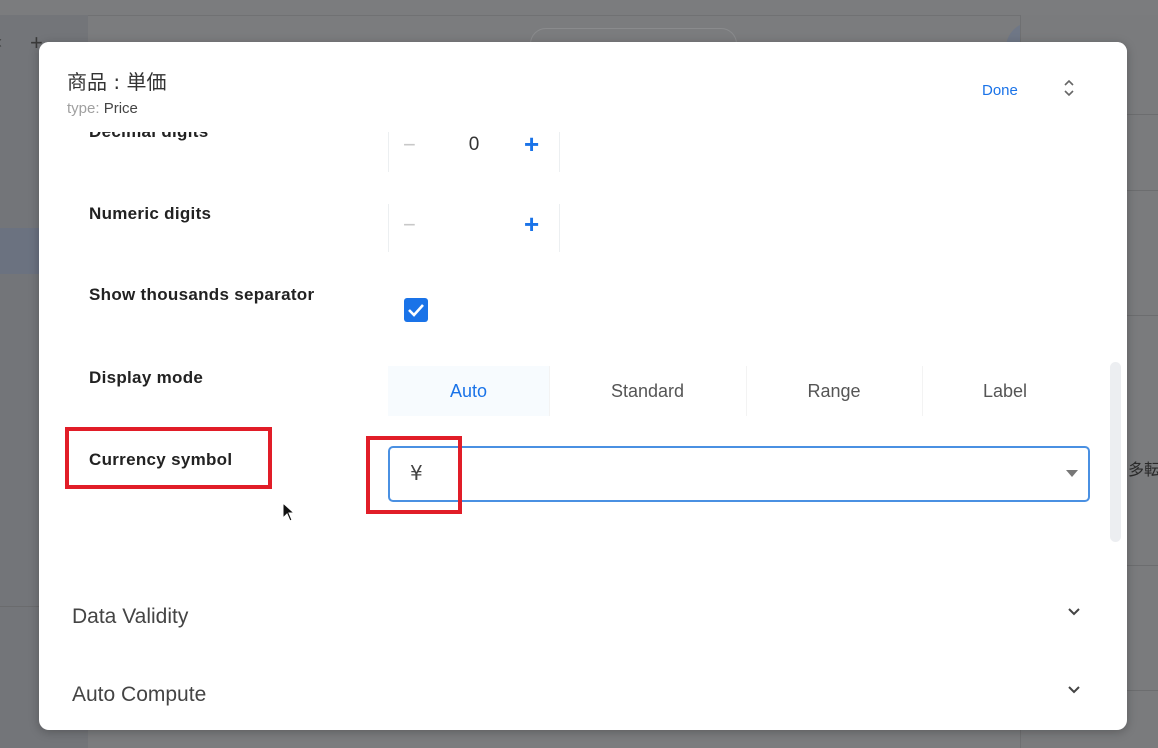 The width and height of the screenshot is (1158, 748). I want to click on decimal-digits-label: Decimal digits, so click(148, 137).